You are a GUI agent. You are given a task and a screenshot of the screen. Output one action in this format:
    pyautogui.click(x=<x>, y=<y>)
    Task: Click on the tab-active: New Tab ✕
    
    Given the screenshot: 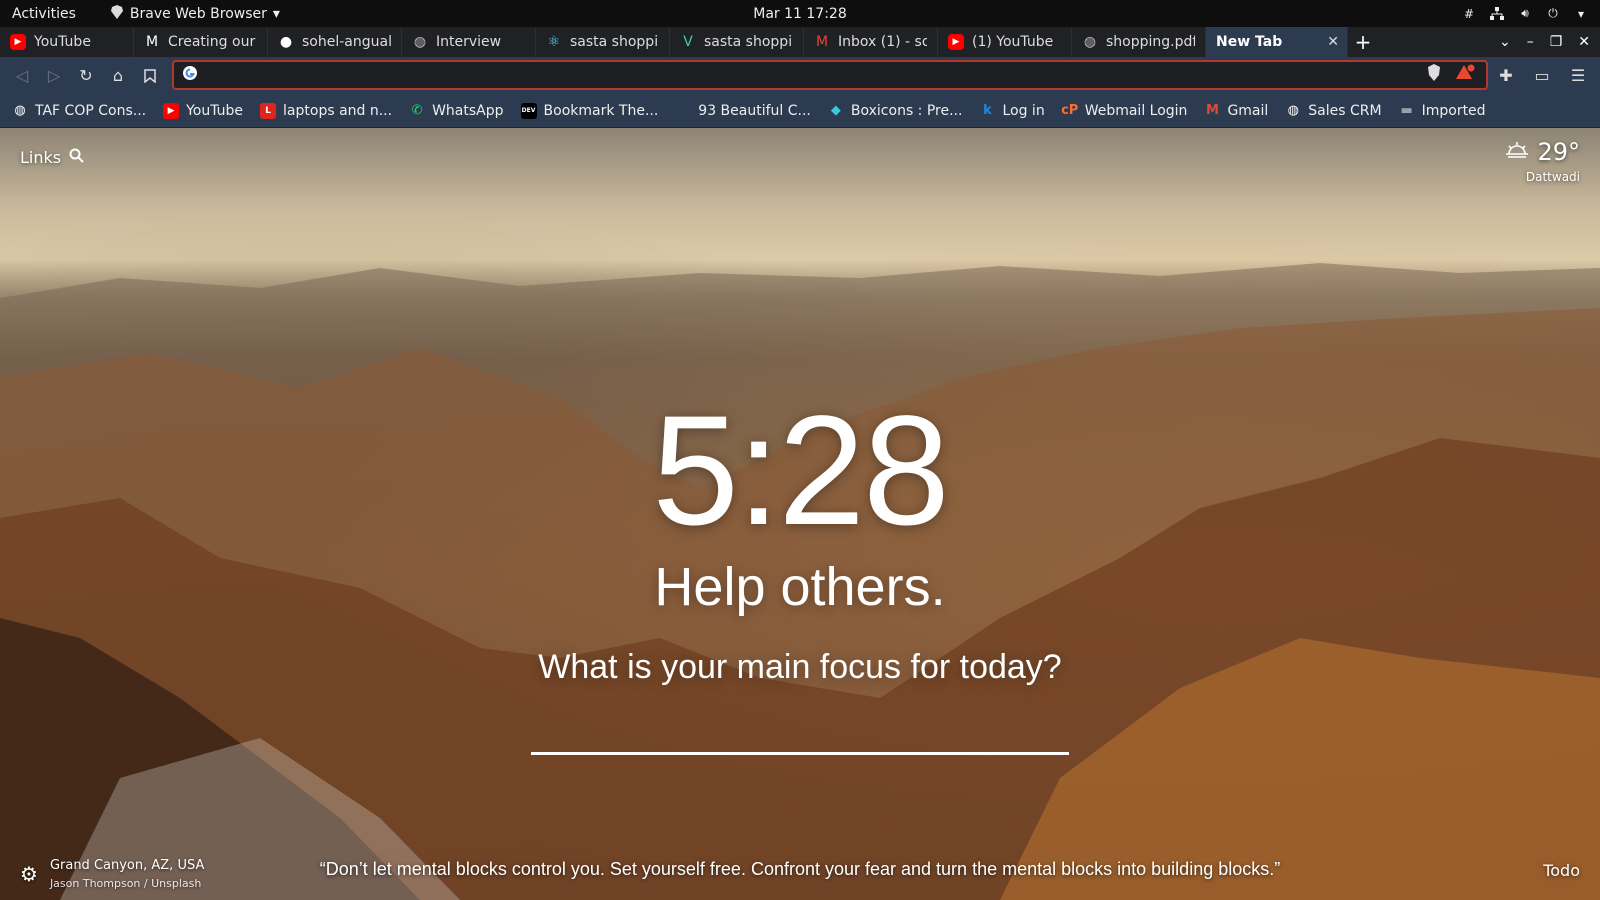 What is the action you would take?
    pyautogui.click(x=1277, y=42)
    